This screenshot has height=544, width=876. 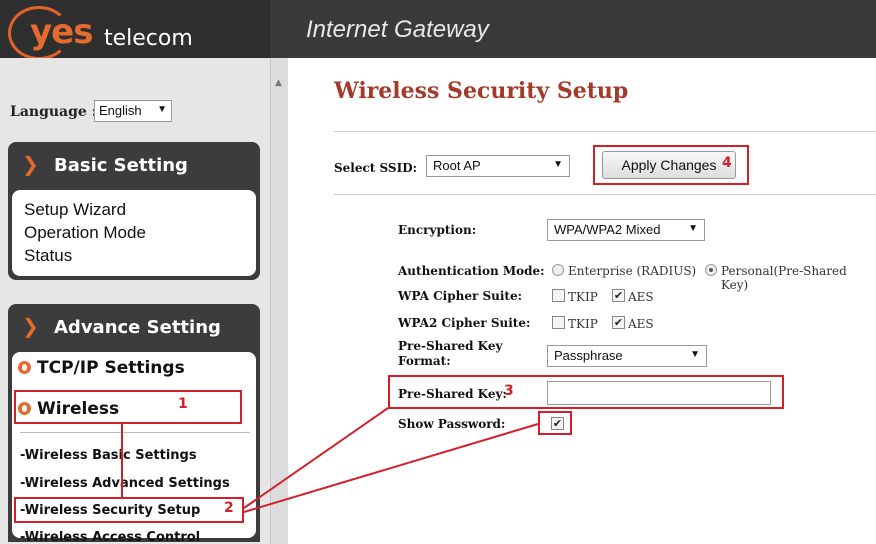 I want to click on connector-line-2-checkbox, so click(x=391, y=468).